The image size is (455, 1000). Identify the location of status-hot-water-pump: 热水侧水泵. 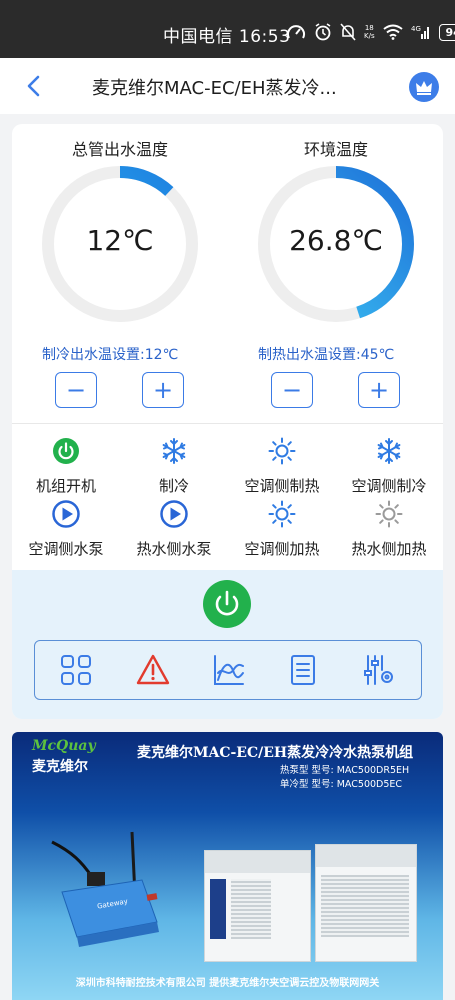
(174, 529).